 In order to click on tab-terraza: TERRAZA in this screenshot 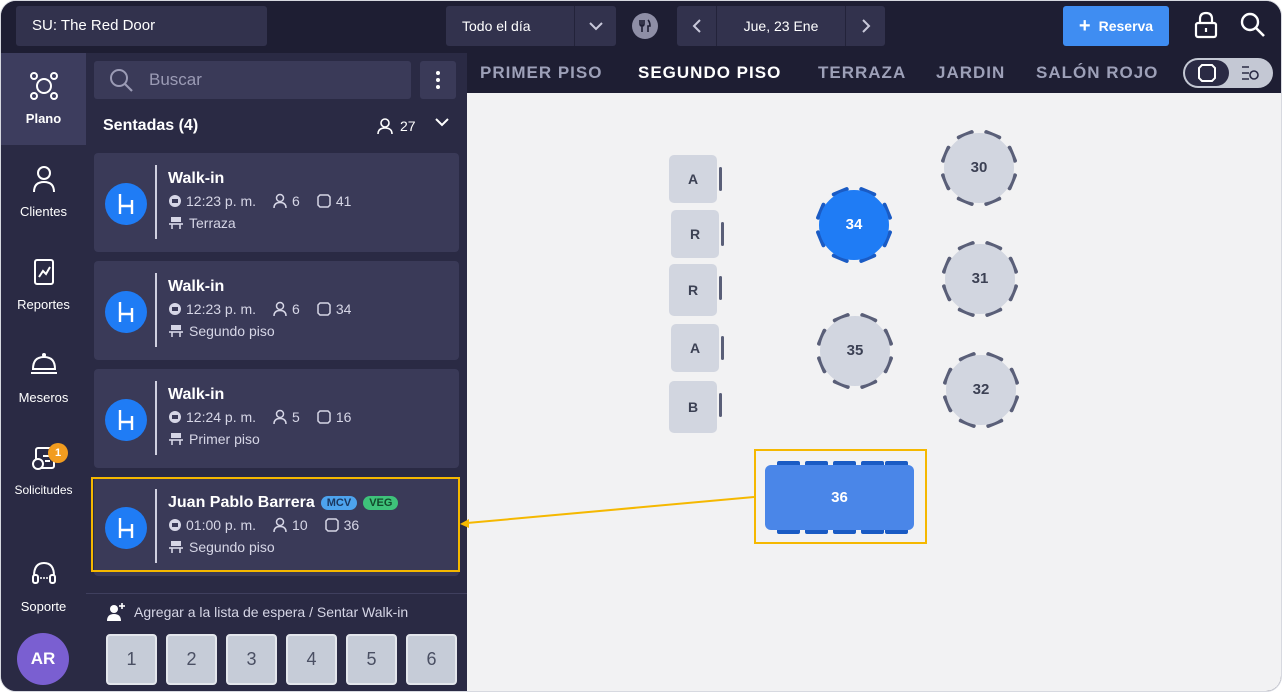, I will do `click(862, 73)`.